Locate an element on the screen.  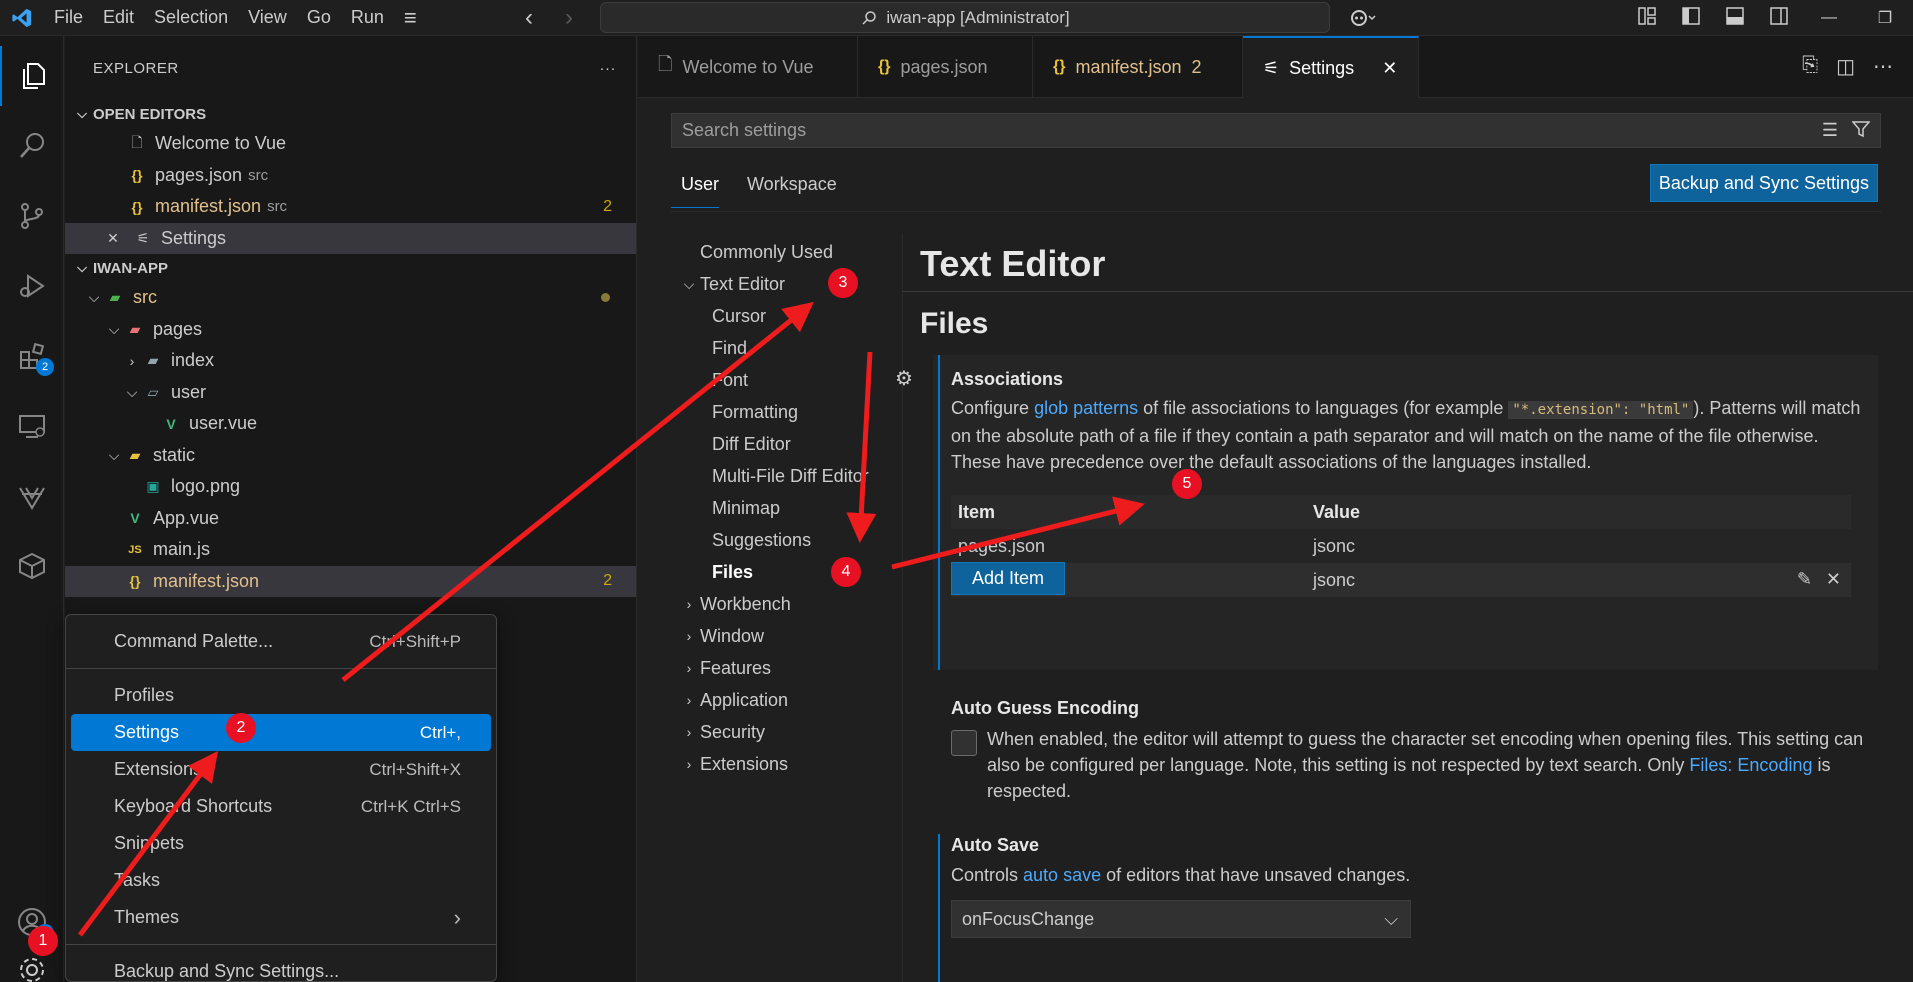
project-header: ⌵ IWAN-APP is located at coordinates (350, 268).